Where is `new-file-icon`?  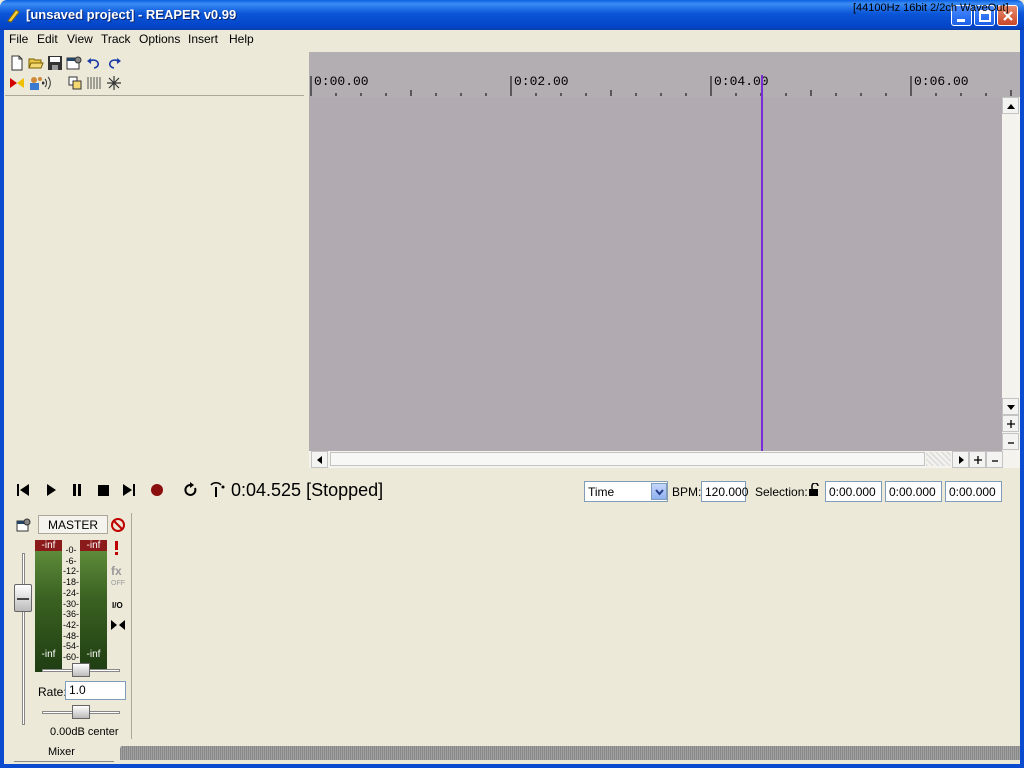
new-file-icon is located at coordinates (17, 63).